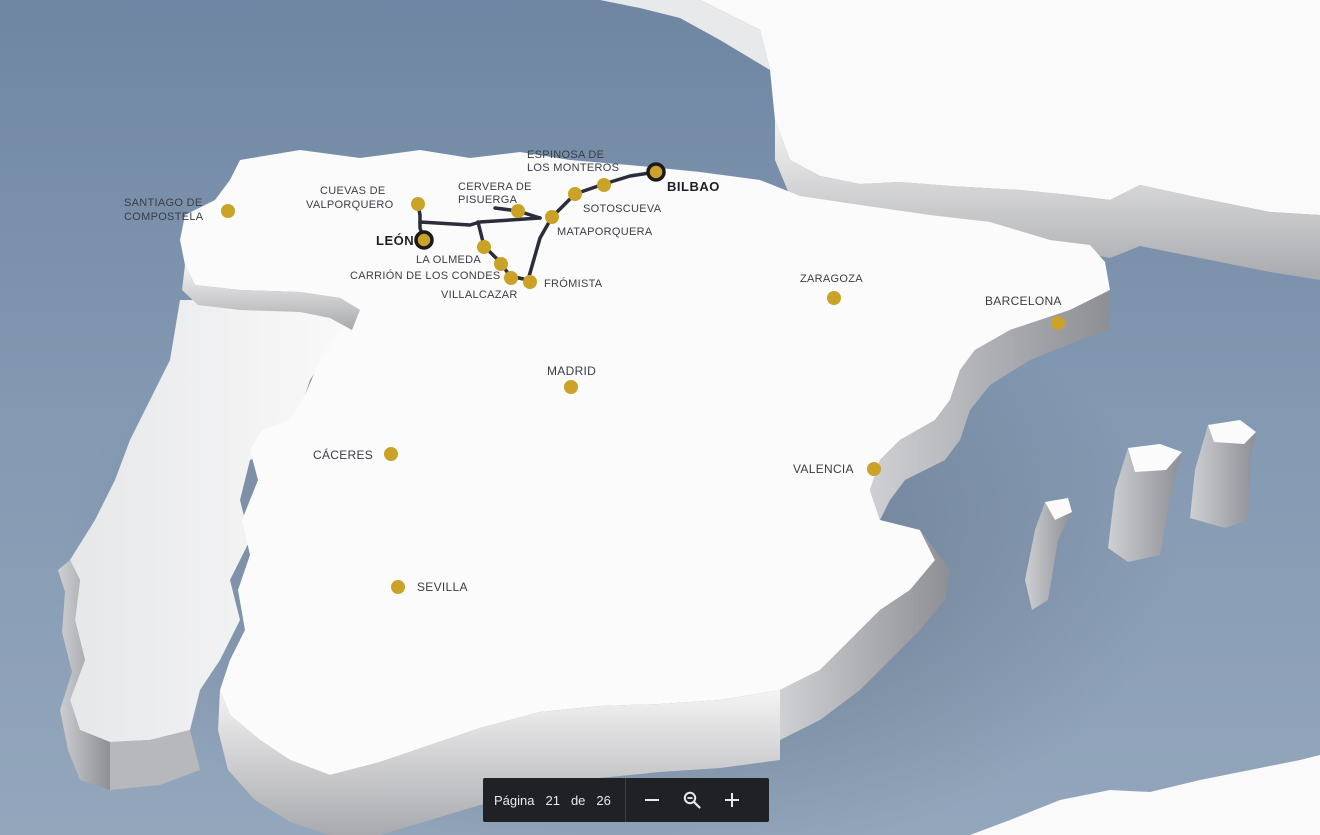 The image size is (1320, 835). I want to click on label-zaragoza: ZARAGOZA, so click(831, 279).